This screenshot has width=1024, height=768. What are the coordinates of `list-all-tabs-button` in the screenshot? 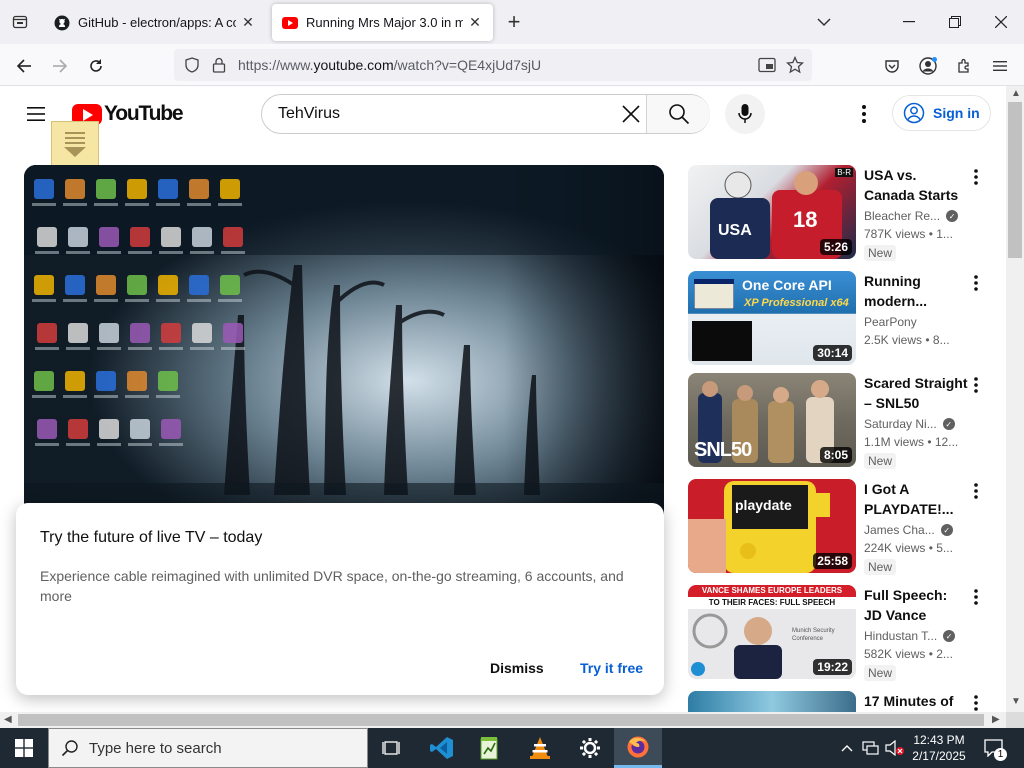 It's located at (824, 22).